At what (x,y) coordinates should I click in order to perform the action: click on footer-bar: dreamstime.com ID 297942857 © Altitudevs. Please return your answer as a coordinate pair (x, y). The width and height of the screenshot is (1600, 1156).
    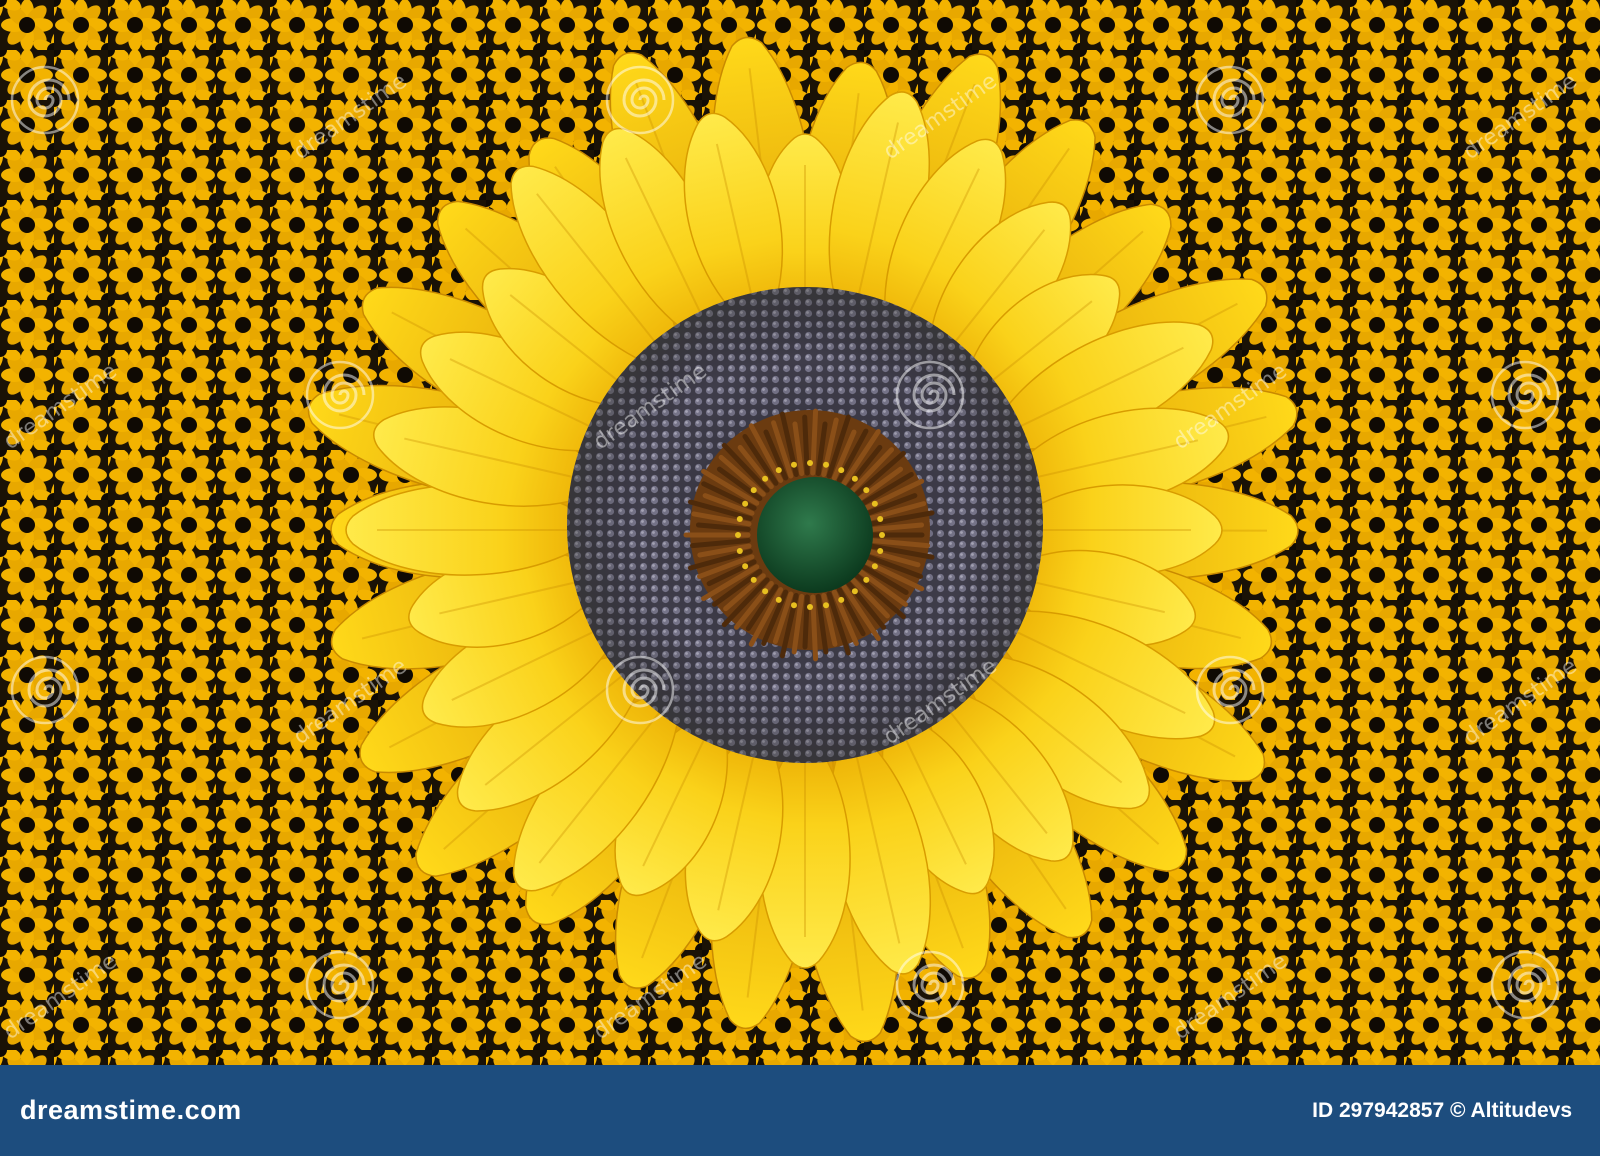
    Looking at the image, I should click on (800, 1110).